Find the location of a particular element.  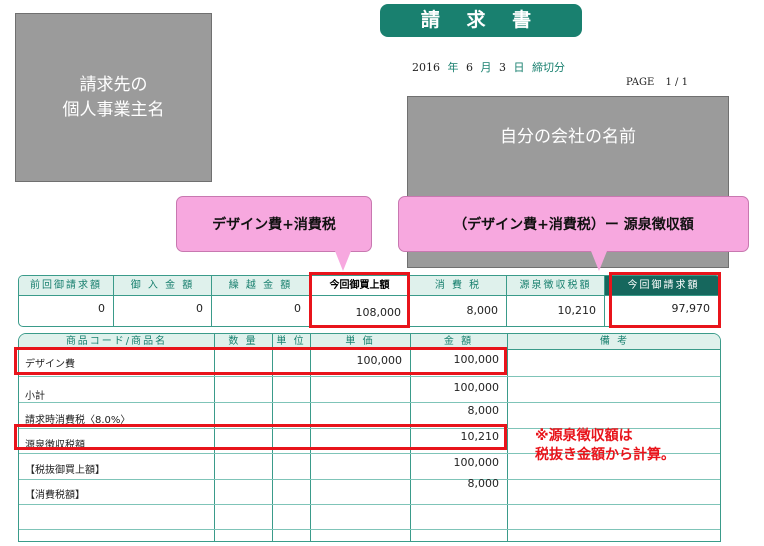

date-year: 2016 is located at coordinates (426, 67).